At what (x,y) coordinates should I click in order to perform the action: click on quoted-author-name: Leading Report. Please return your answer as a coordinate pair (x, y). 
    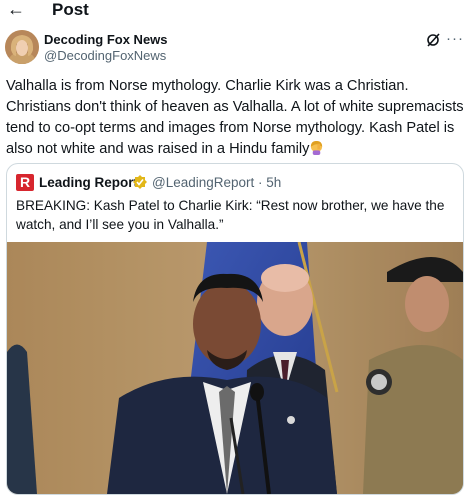
    Looking at the image, I should click on (88, 182).